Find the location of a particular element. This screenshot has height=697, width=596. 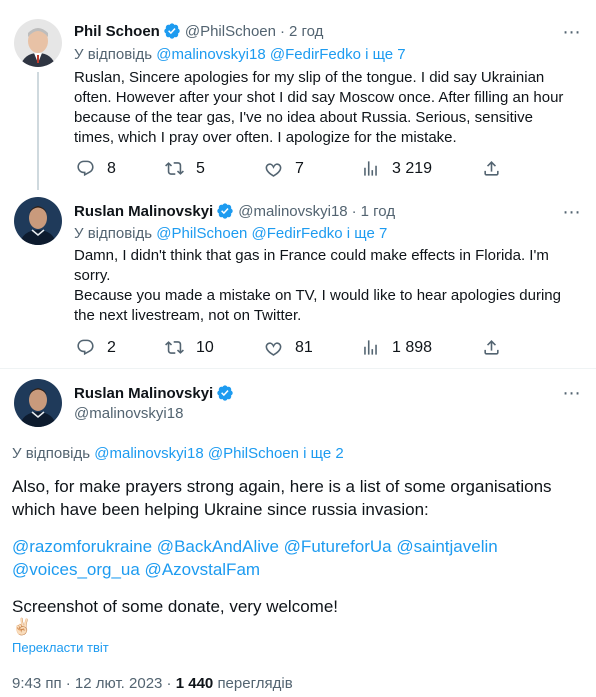

views-button: 3 219 is located at coordinates (396, 168).